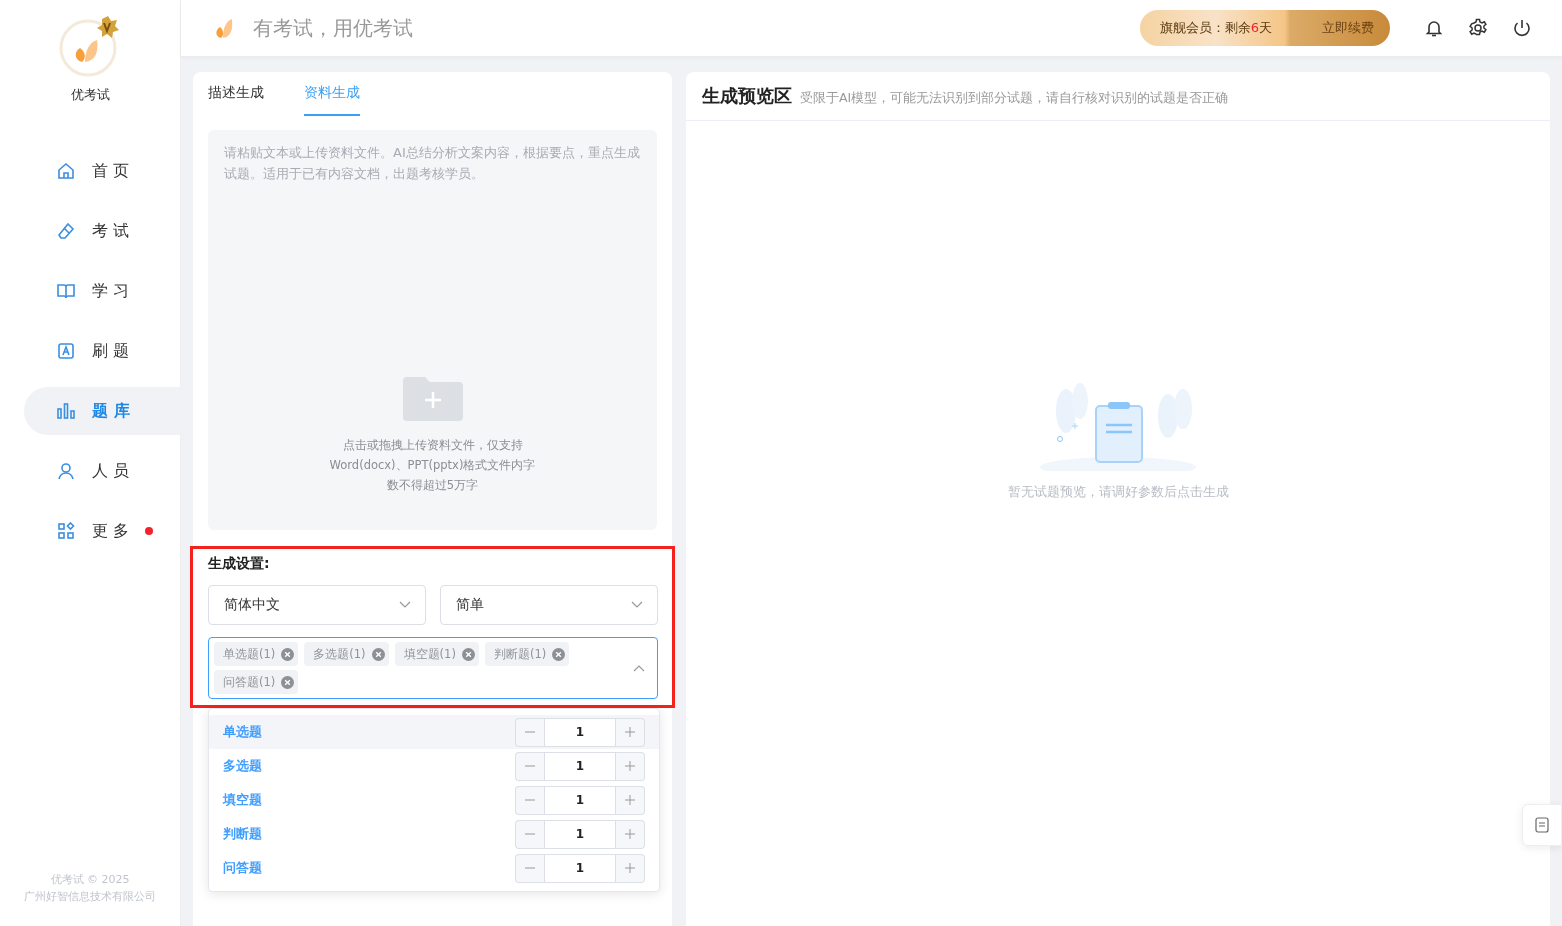 The image size is (1562, 926). What do you see at coordinates (434, 834) in the screenshot?
I see `dropdown-option: 判断题 1` at bounding box center [434, 834].